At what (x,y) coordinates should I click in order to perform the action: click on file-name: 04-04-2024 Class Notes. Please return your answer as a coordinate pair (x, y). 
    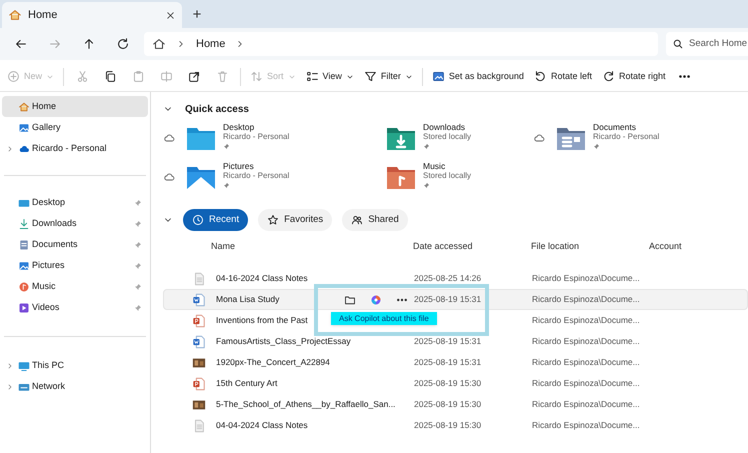
    Looking at the image, I should click on (262, 425).